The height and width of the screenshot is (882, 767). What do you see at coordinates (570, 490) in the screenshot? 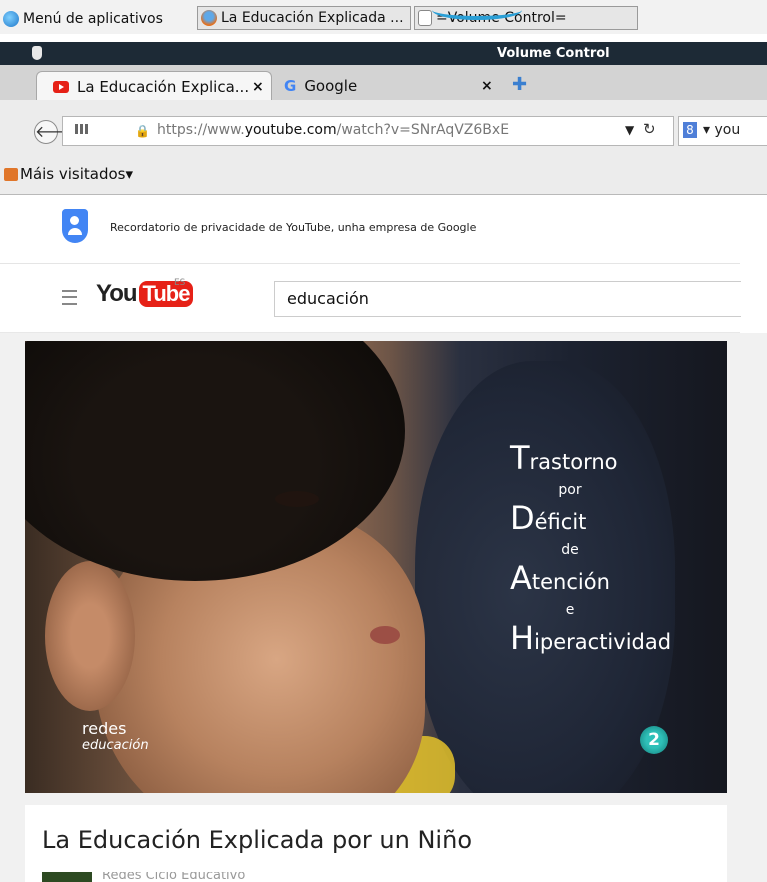
I see `overlay-line: por` at bounding box center [570, 490].